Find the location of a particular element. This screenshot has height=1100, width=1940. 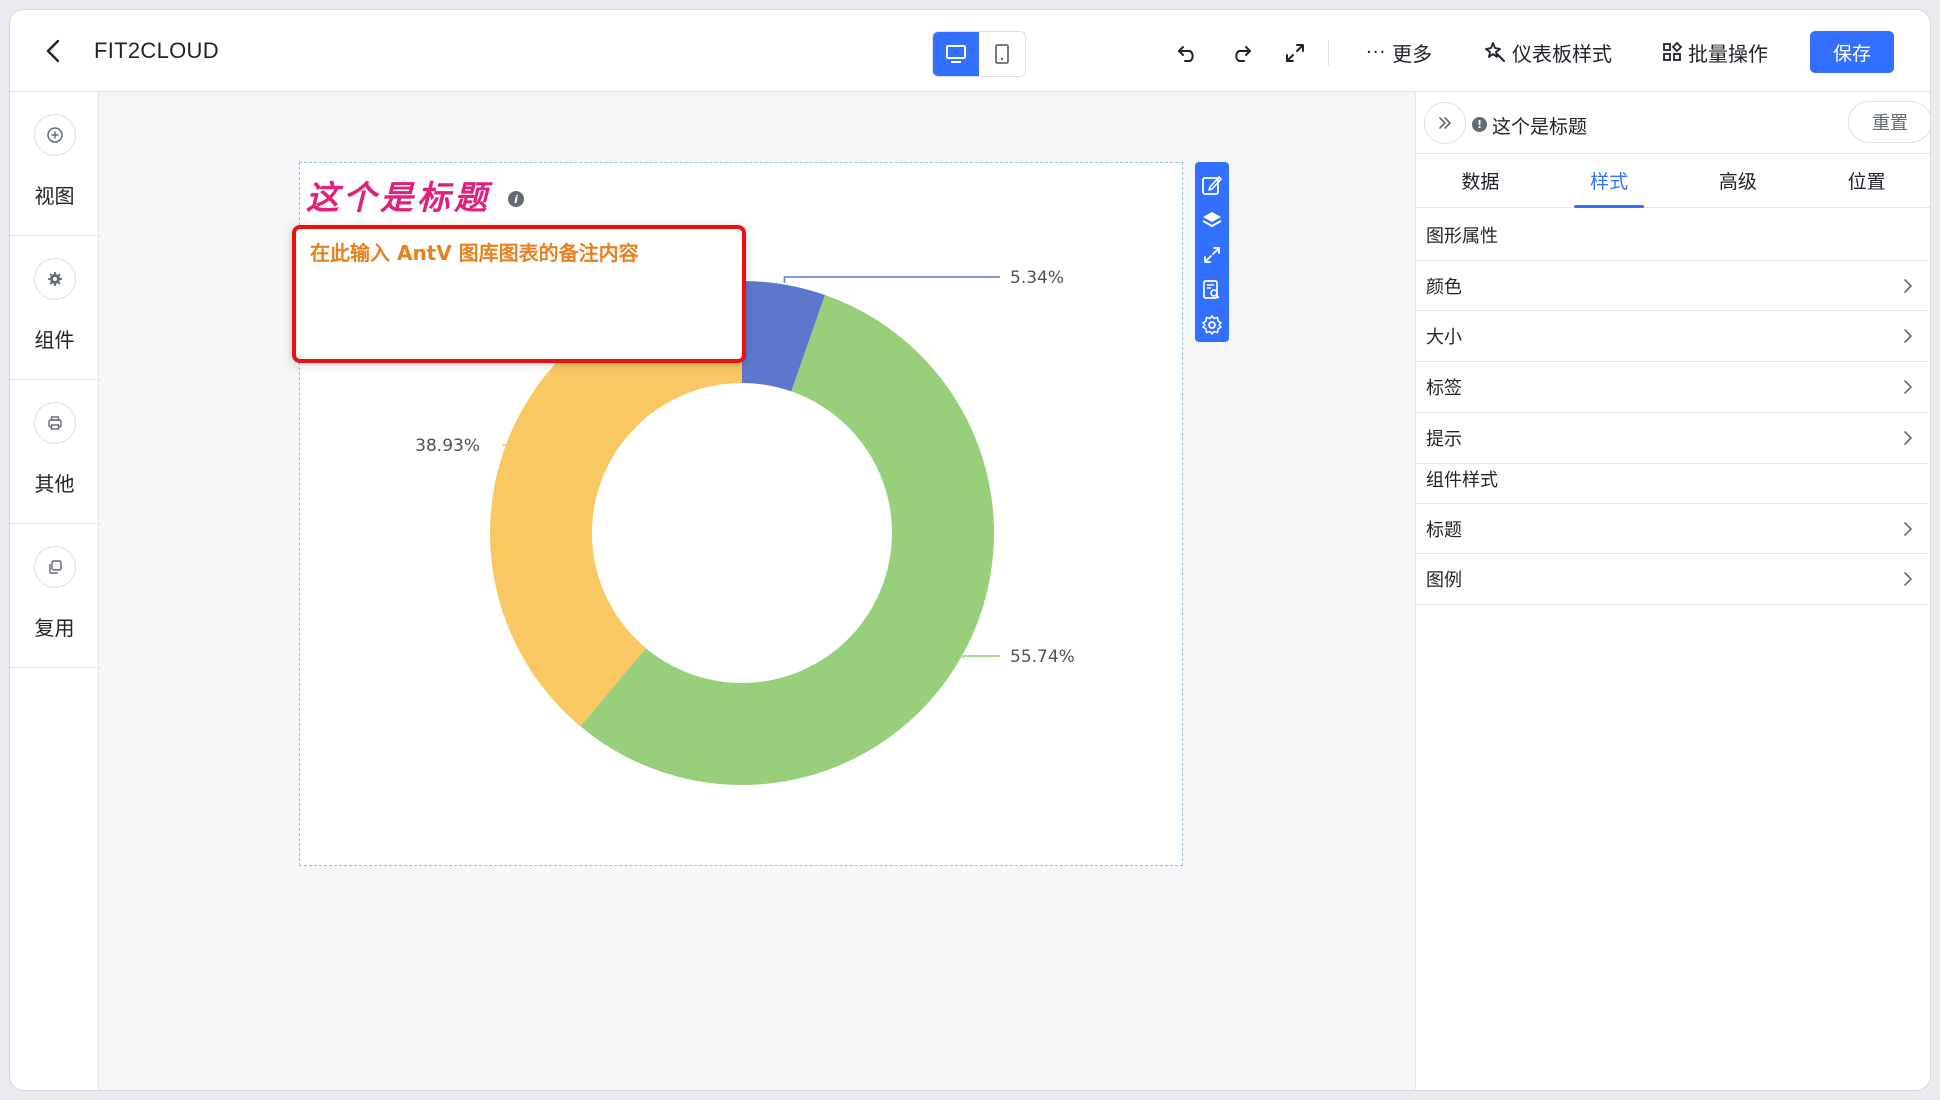

prop-row-legend: 图例 is located at coordinates (1672, 579).